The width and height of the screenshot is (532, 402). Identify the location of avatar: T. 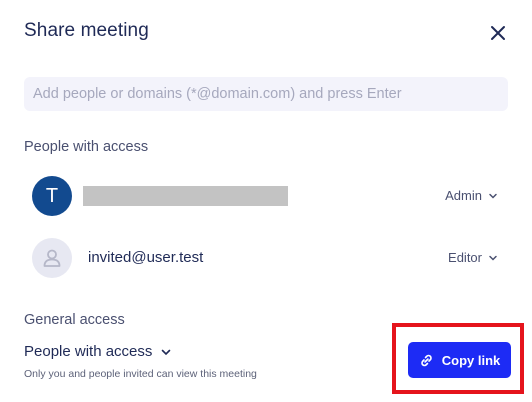
(52, 196).